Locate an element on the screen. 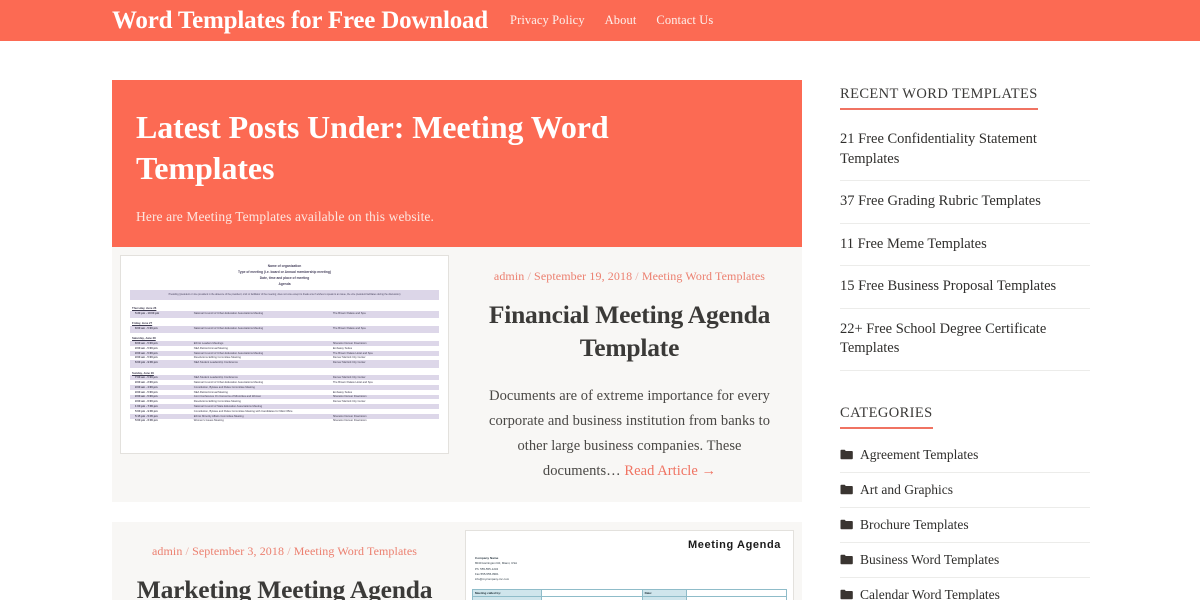  list-item: Agreement Templates is located at coordinates (965, 455).